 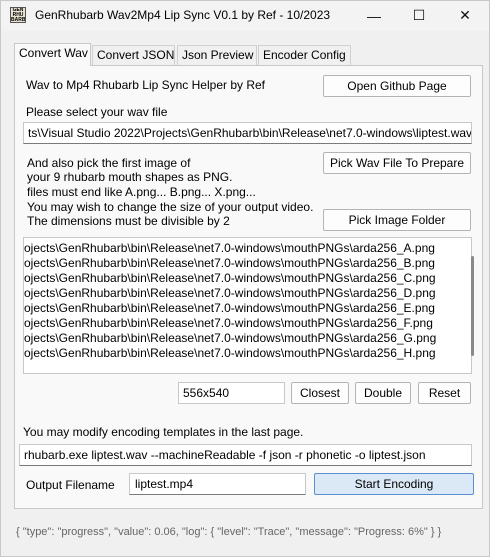 I want to click on minimize-icon: —, so click(x=374, y=16).